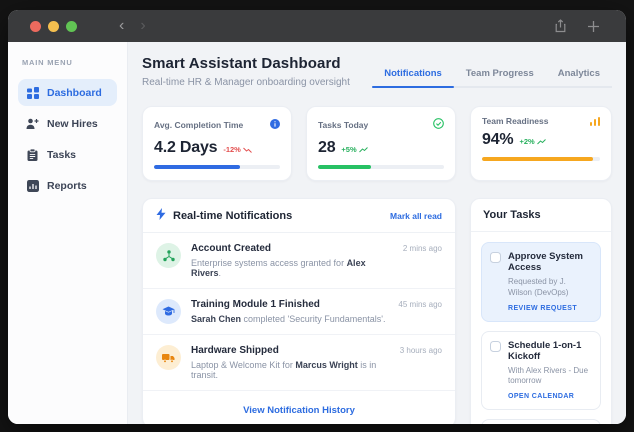  I want to click on sidebar-item-reports: Reports, so click(67, 185).